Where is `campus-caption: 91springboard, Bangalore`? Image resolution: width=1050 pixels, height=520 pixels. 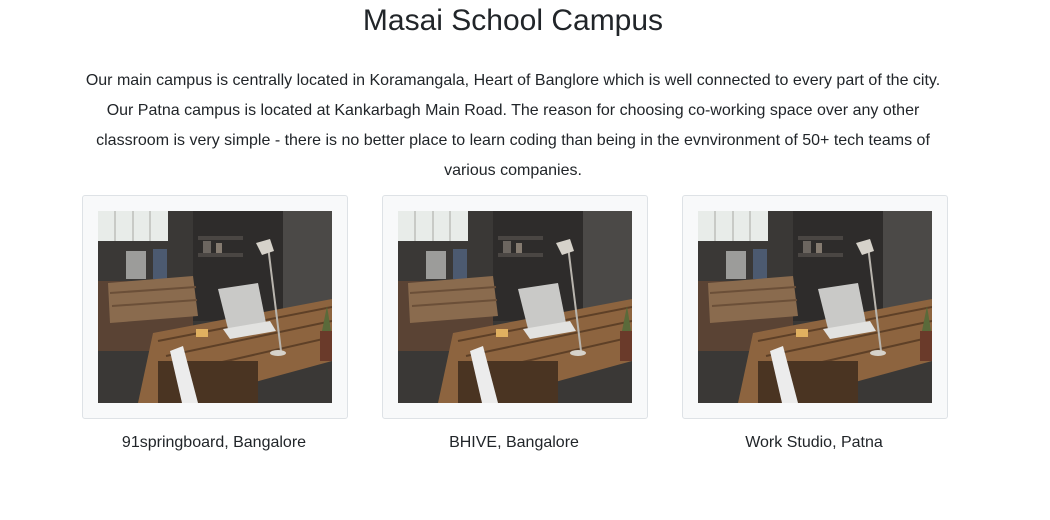 campus-caption: 91springboard, Bangalore is located at coordinates (214, 442).